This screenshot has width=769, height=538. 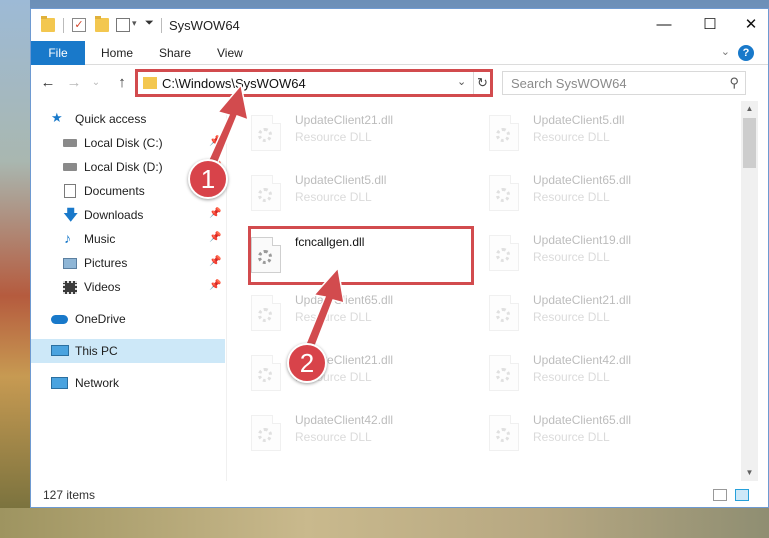 I want to click on sidebar-item-quick-access: ★ Quick access, so click(x=128, y=119).